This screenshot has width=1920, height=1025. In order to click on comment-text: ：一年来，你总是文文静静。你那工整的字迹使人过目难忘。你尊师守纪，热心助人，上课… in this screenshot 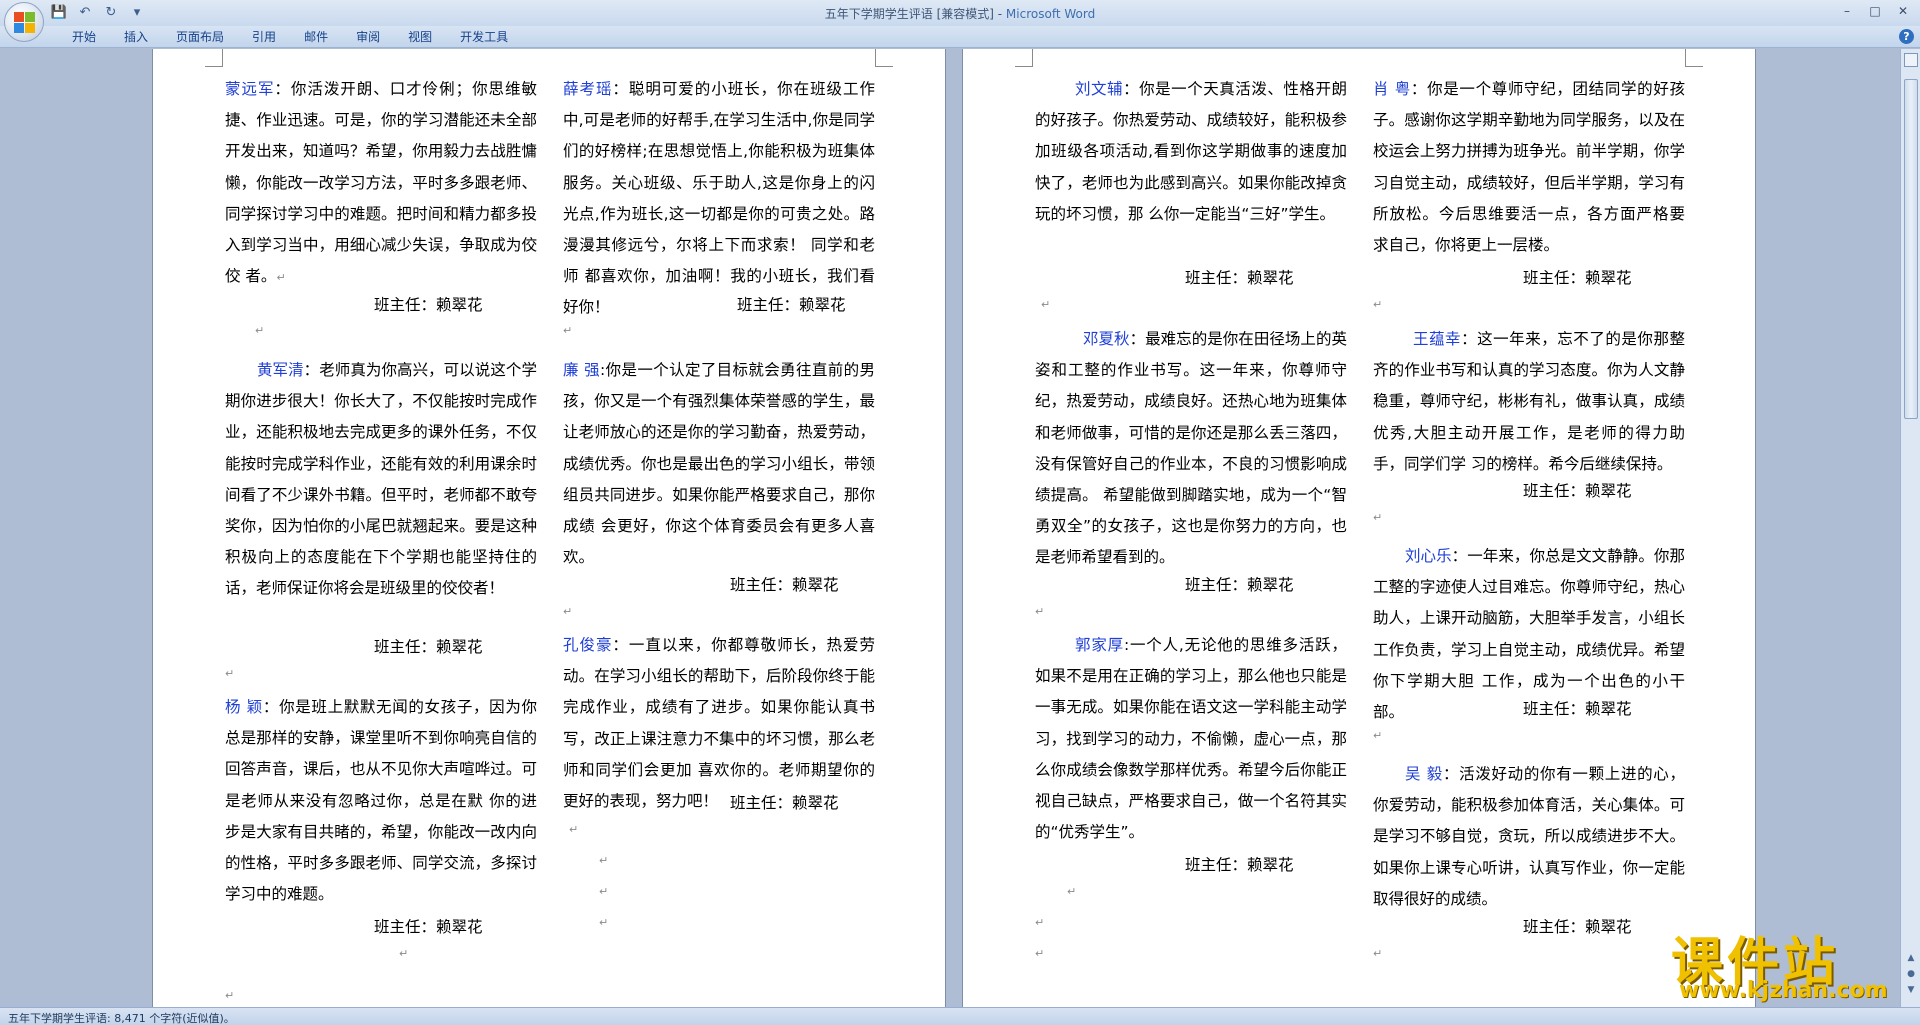, I will do `click(1529, 634)`.